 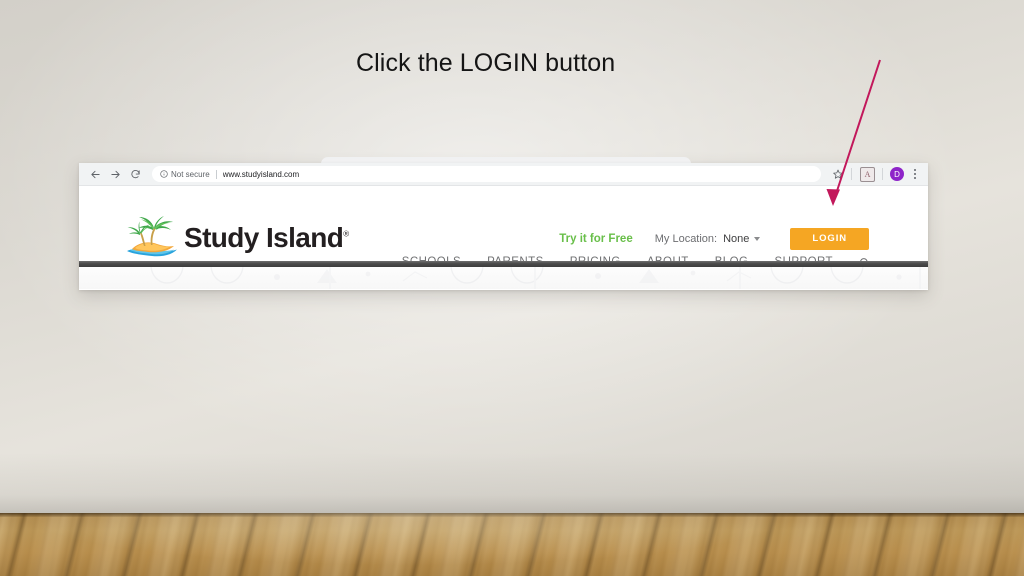 What do you see at coordinates (851, 174) in the screenshot?
I see `toolbar-separator` at bounding box center [851, 174].